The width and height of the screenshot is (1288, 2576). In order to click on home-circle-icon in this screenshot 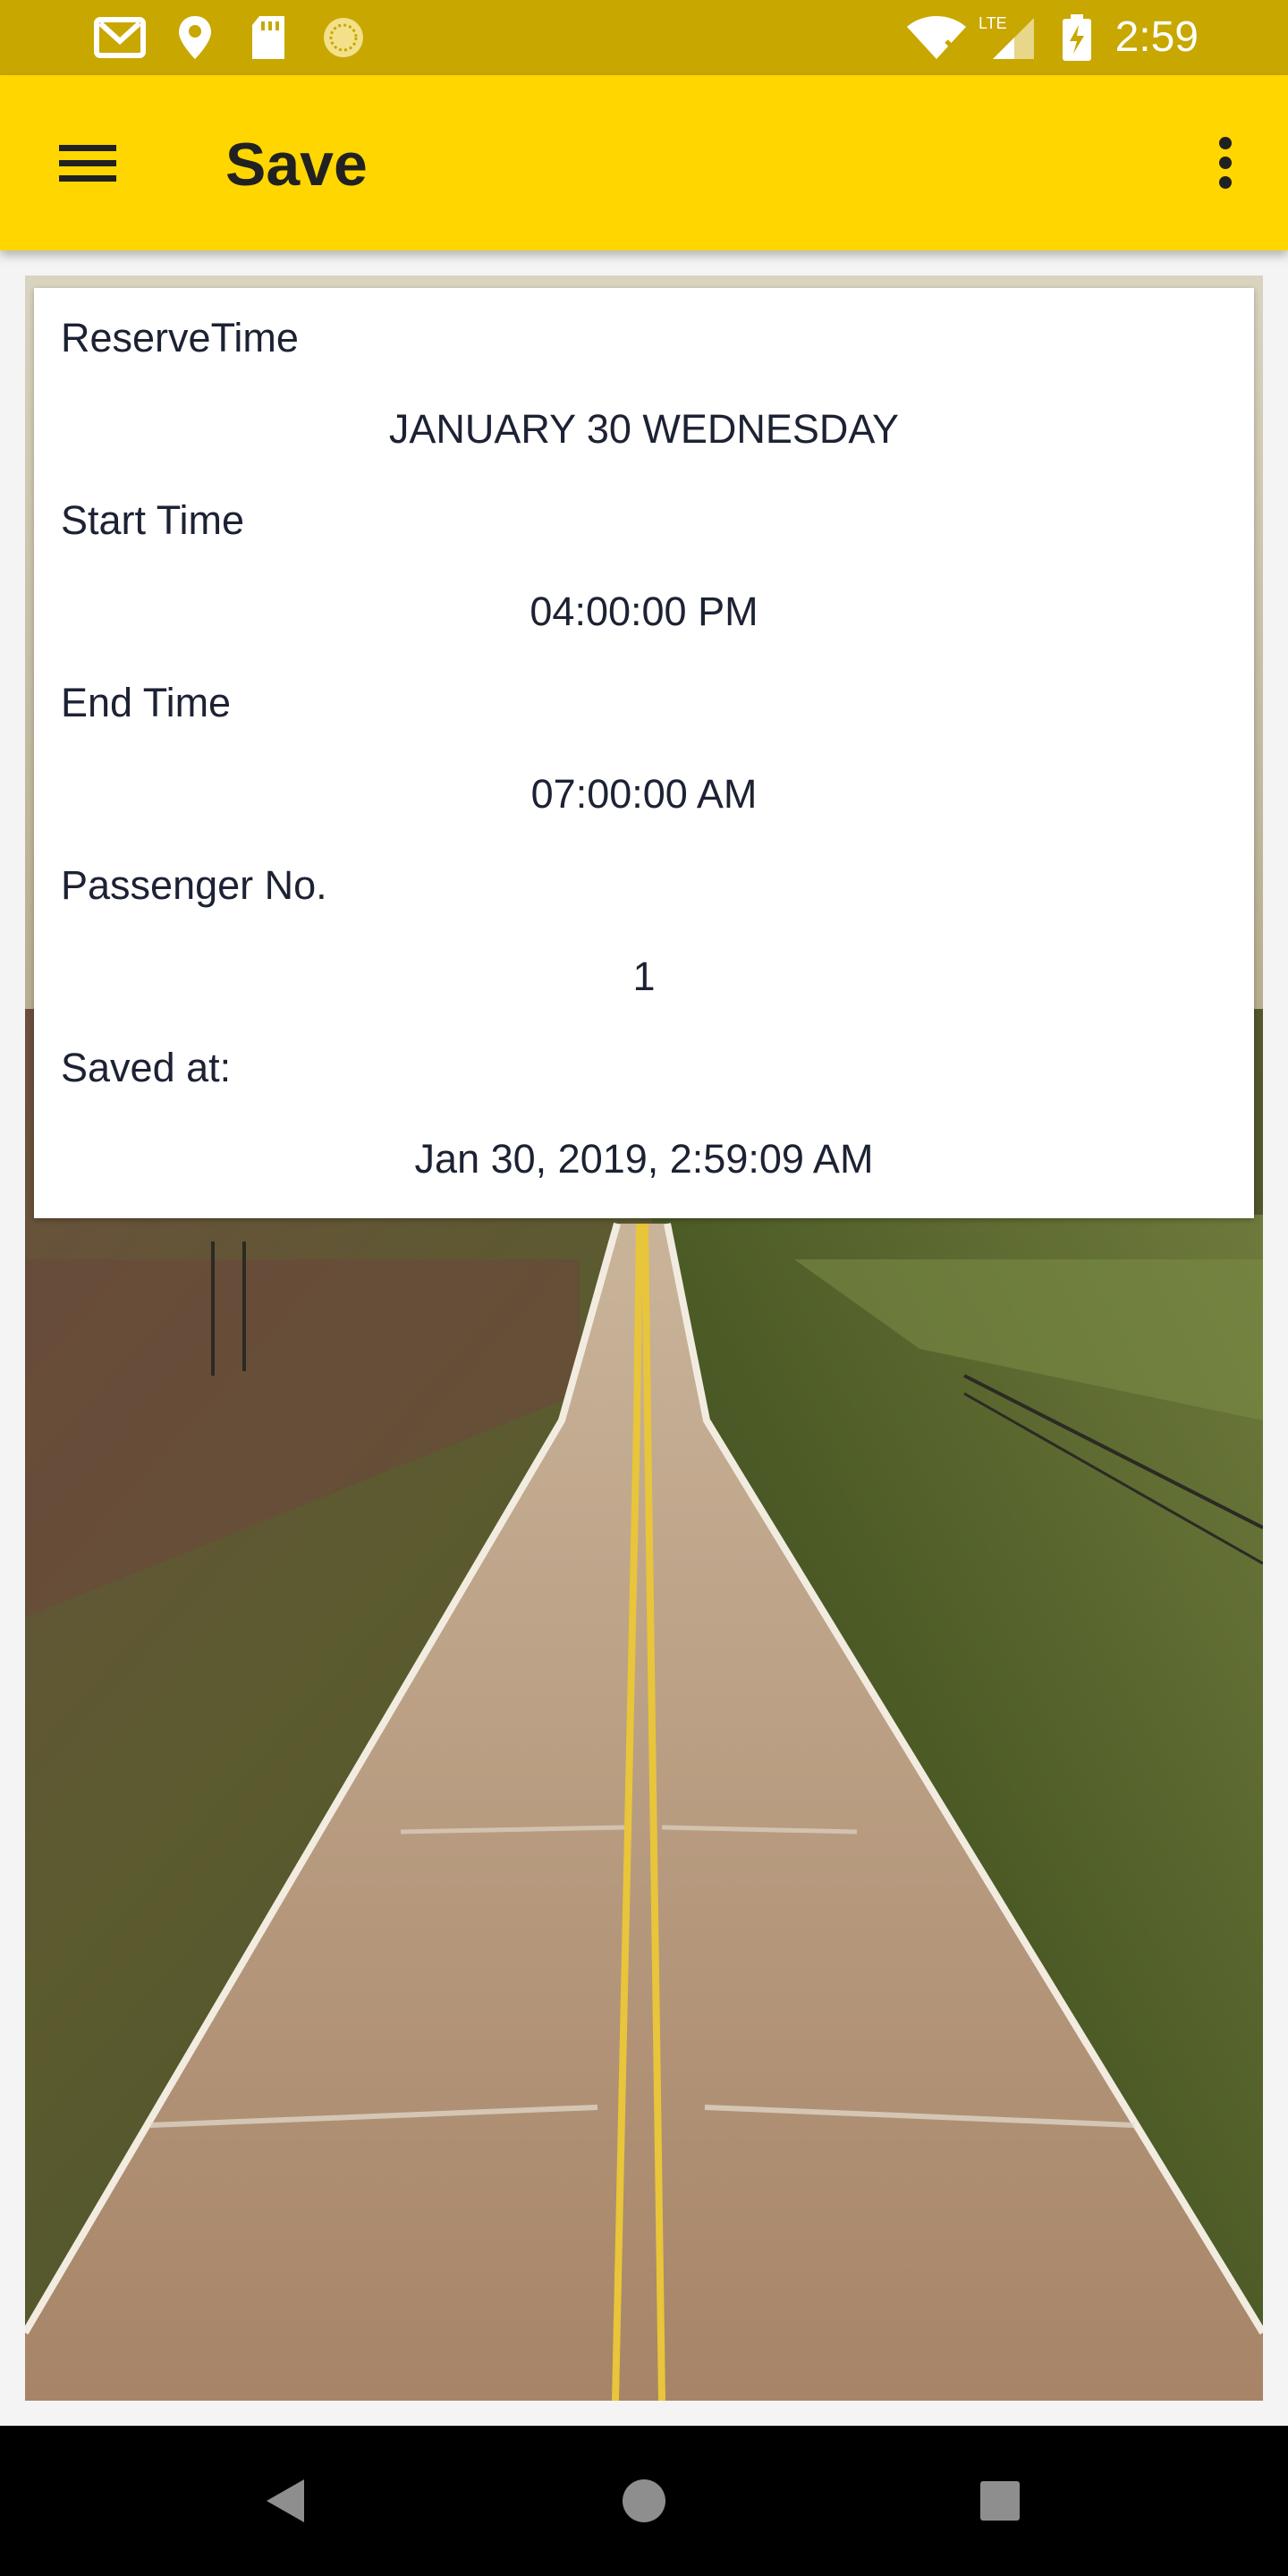, I will do `click(644, 2501)`.